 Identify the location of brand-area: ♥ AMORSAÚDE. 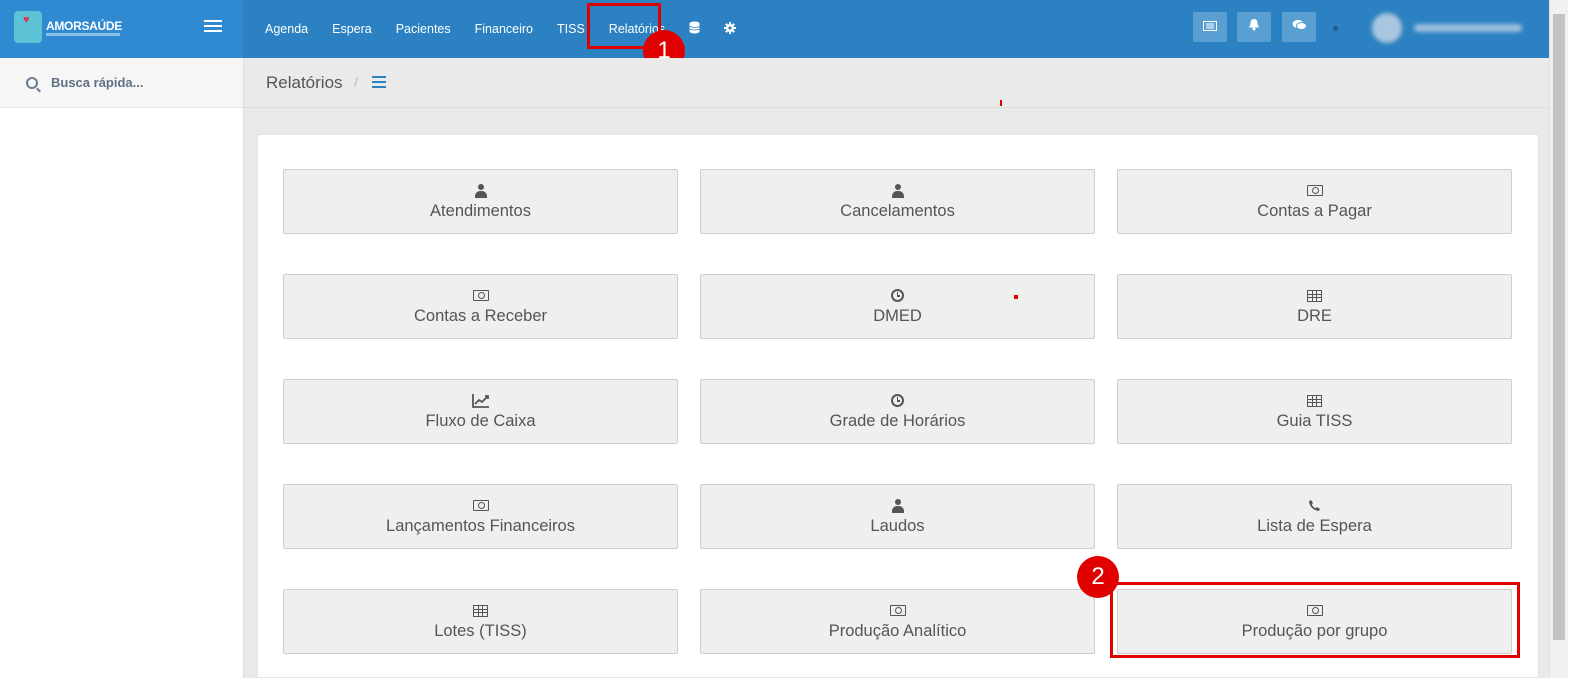
(121, 29).